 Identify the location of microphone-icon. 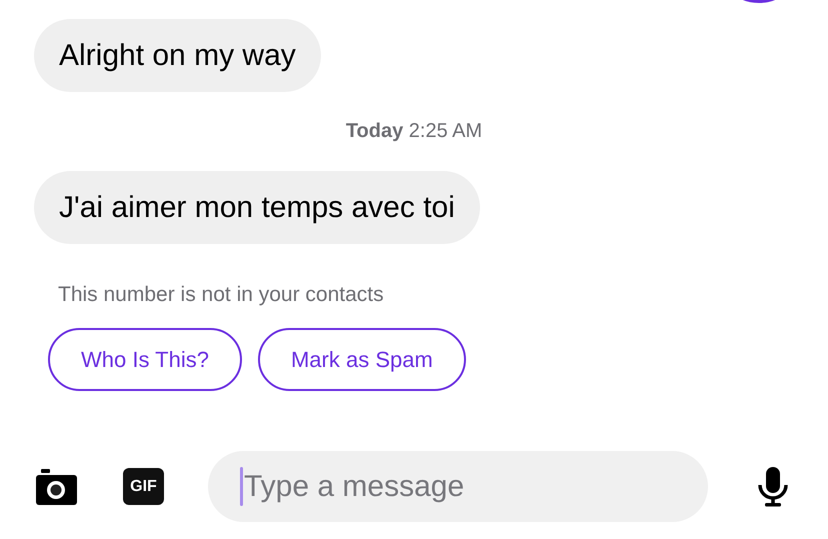
(773, 486).